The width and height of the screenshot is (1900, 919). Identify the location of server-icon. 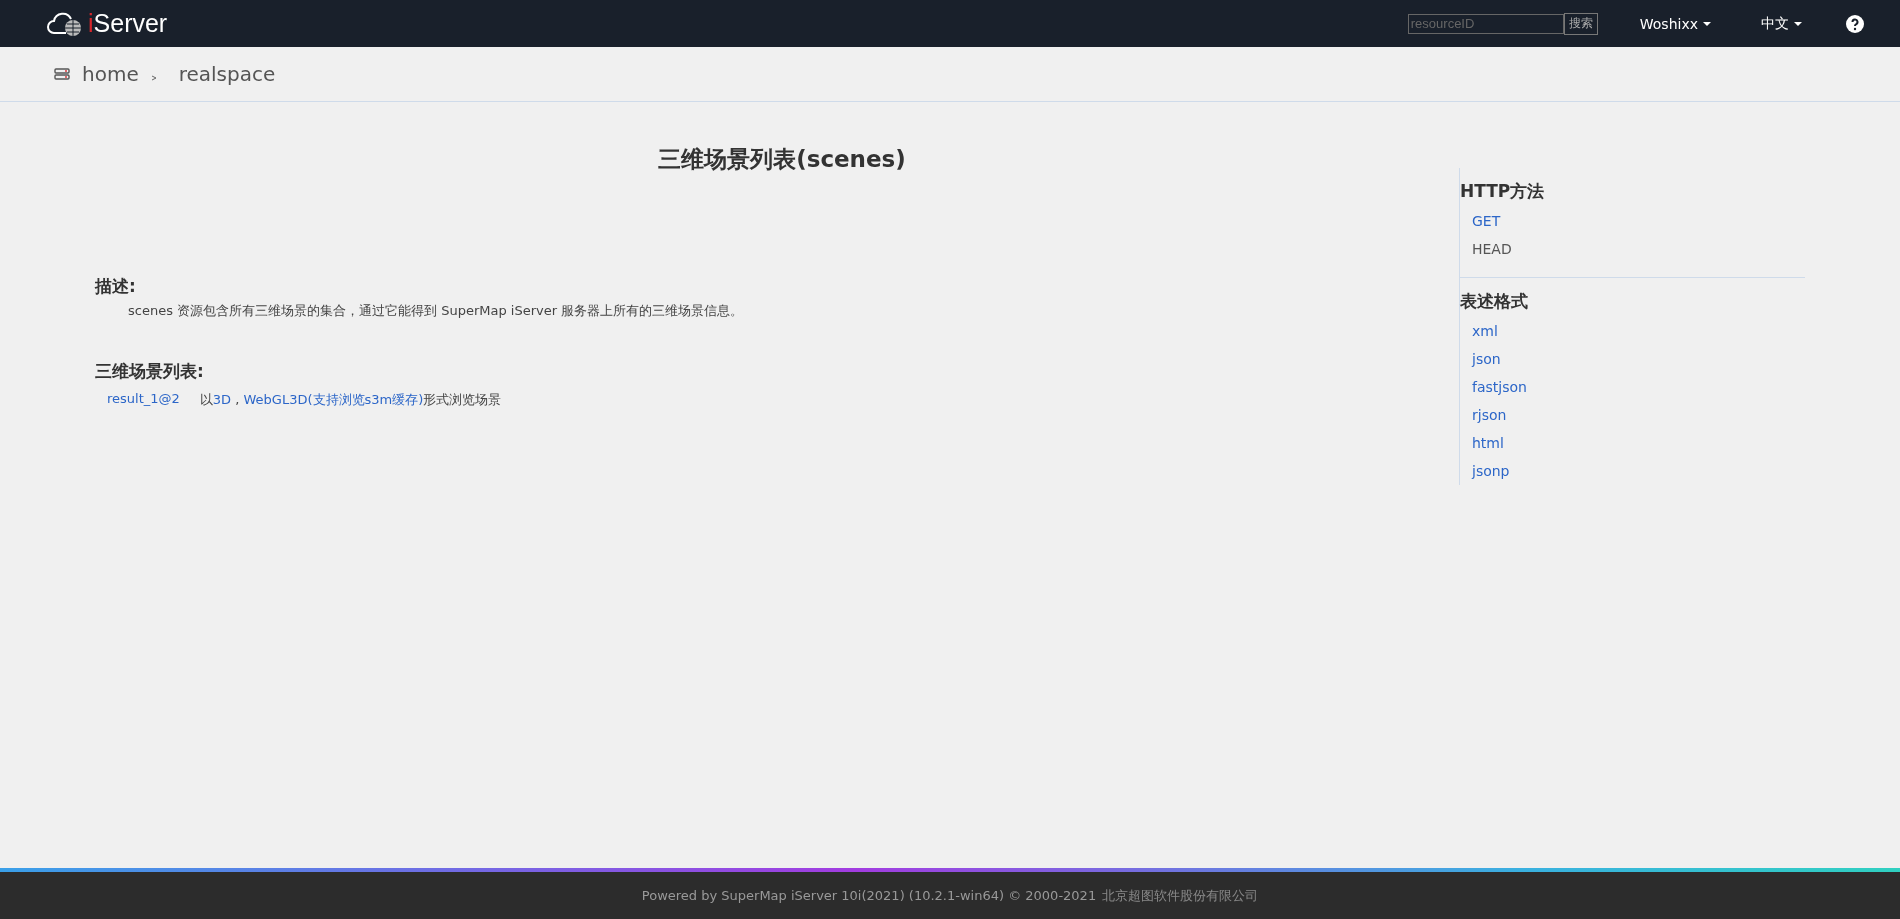
(62, 74).